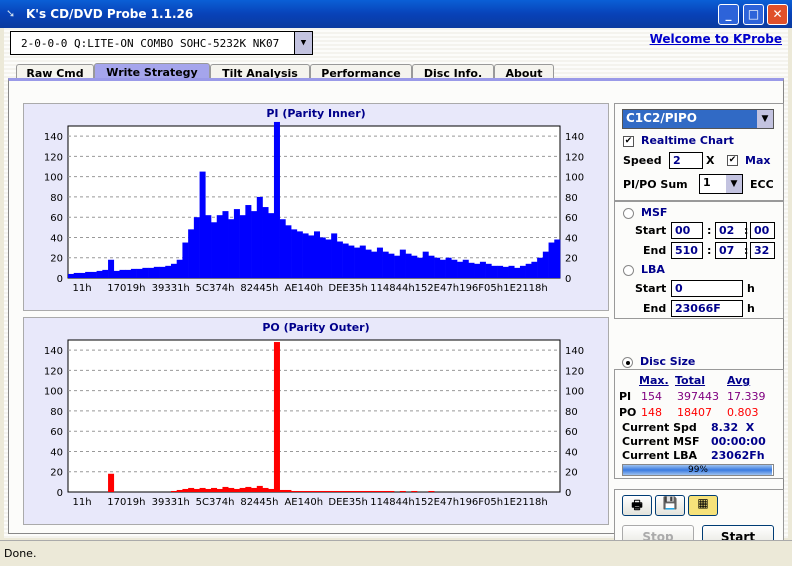  I want to click on y-tick-label-left: 100, so click(53, 392).